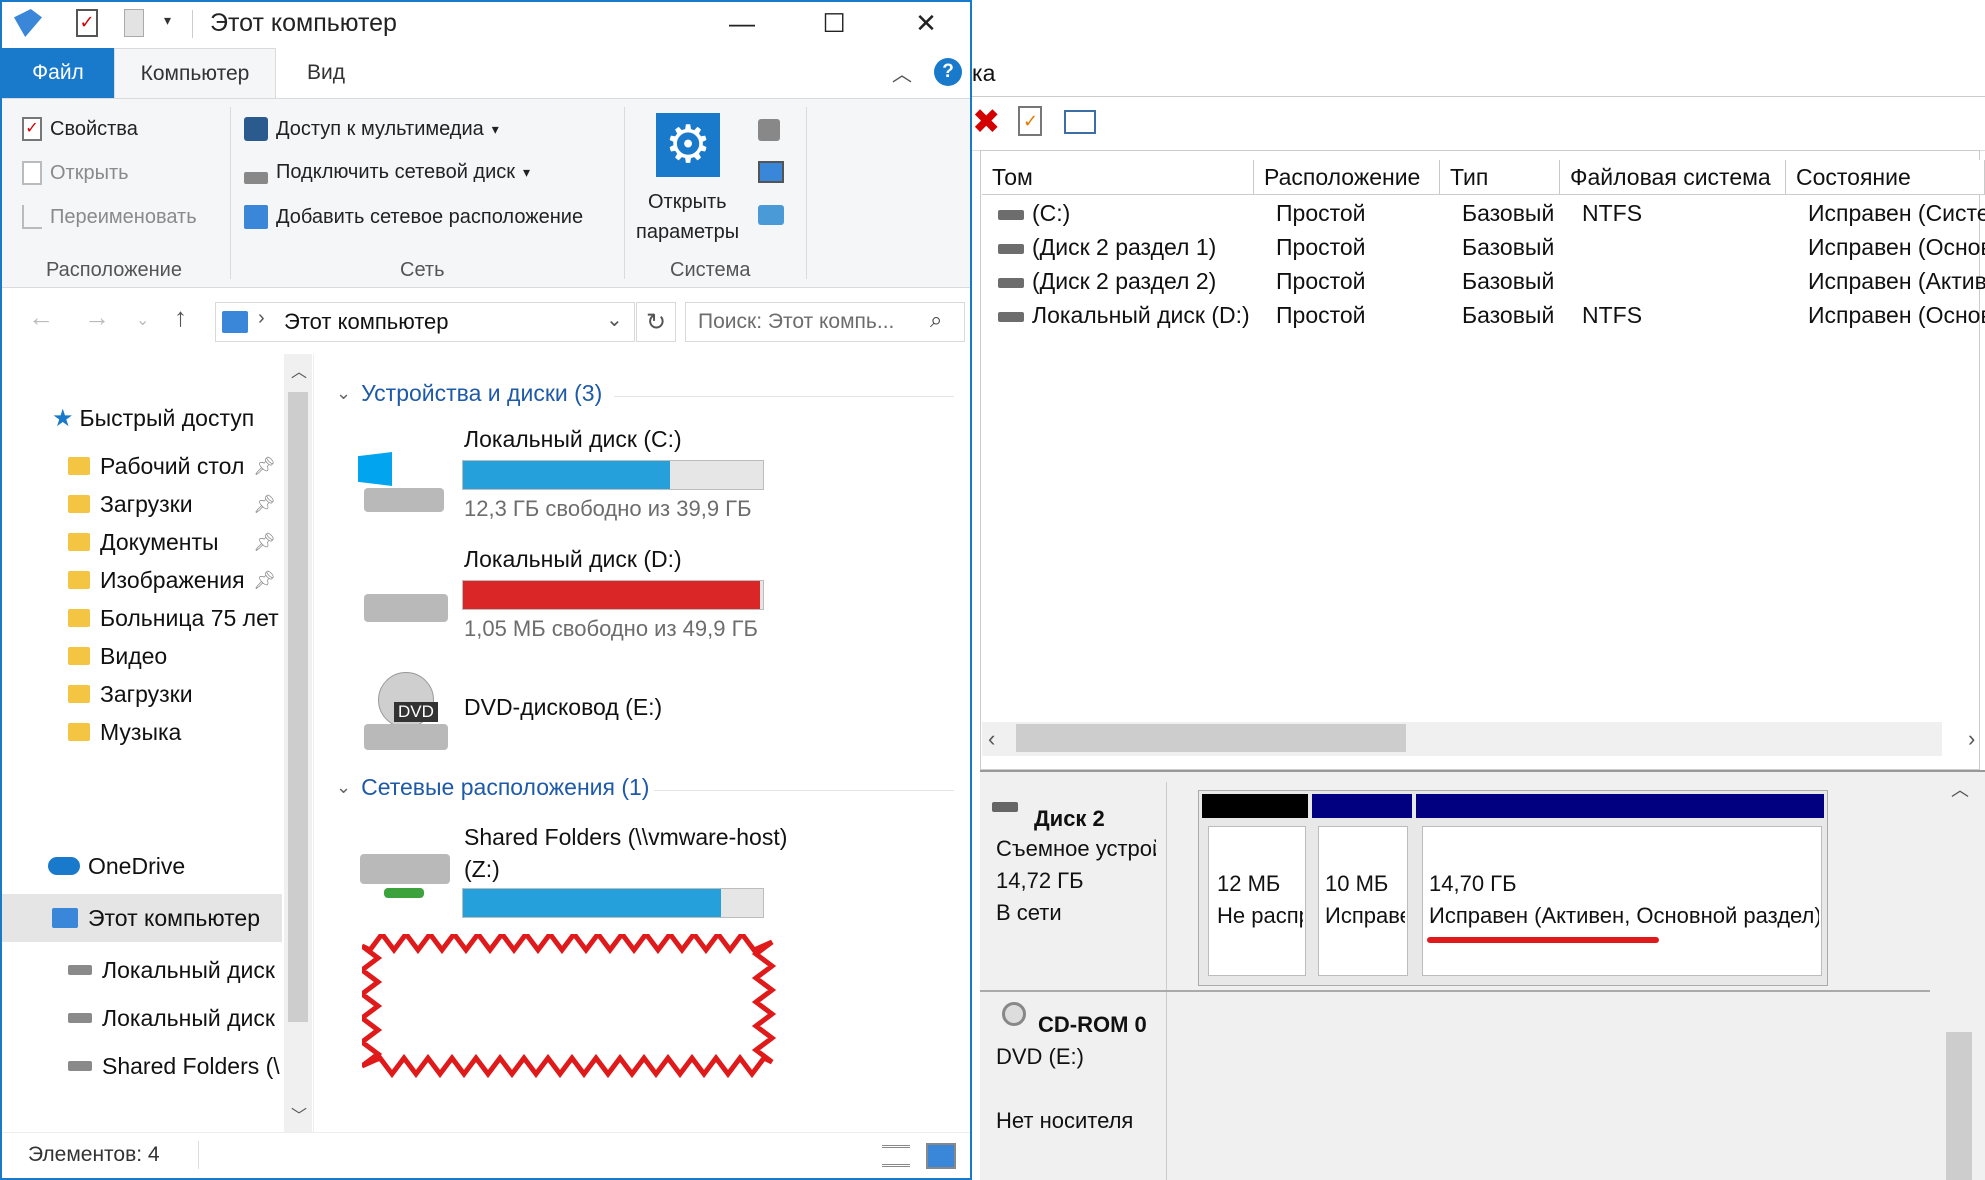  I want to click on computer-icon, so click(65, 918).